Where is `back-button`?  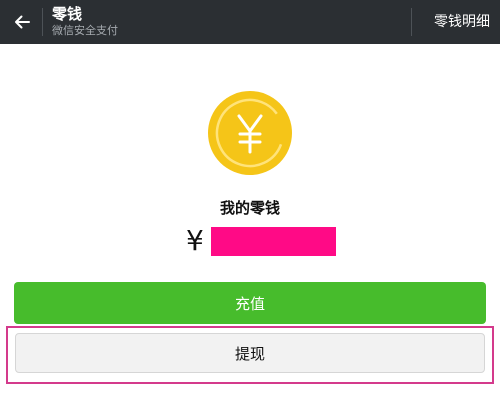
back-button is located at coordinates (22, 22).